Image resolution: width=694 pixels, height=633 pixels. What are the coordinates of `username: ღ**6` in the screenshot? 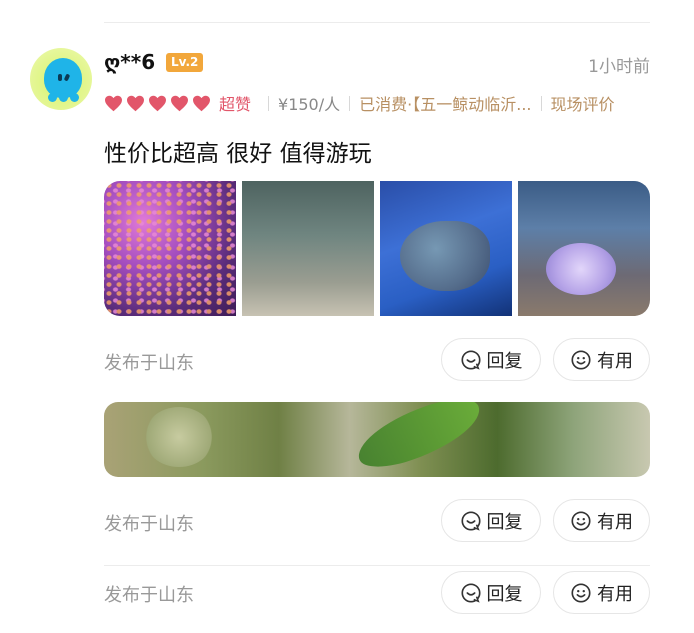 It's located at (129, 62).